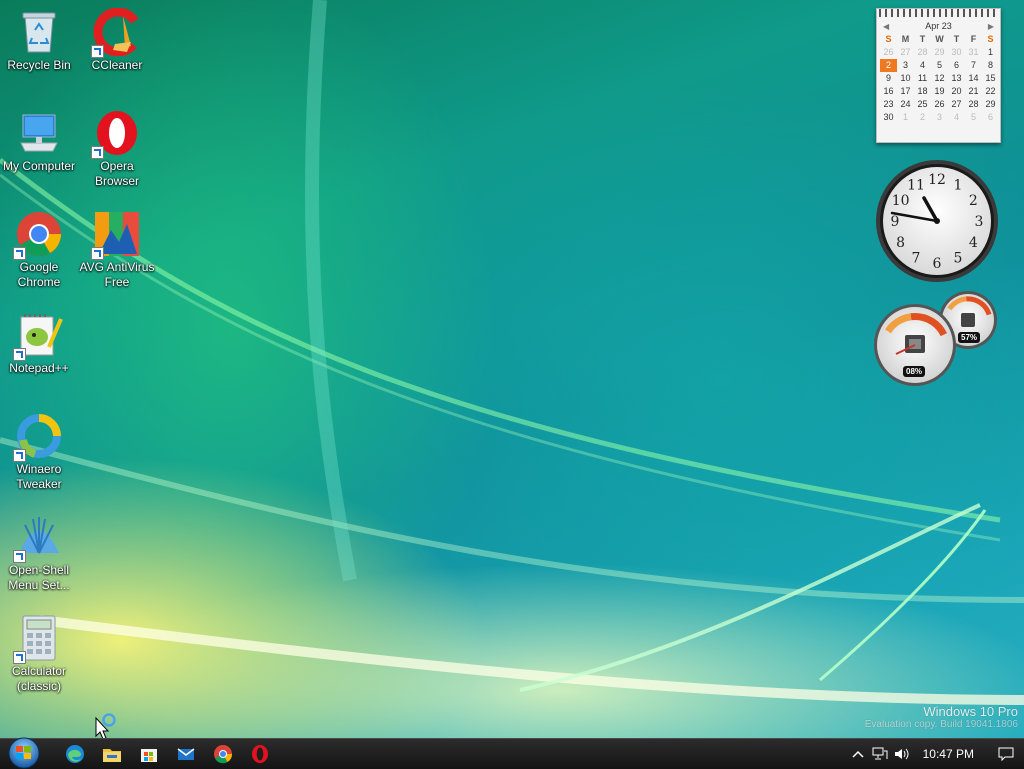 The height and width of the screenshot is (769, 1024). I want to click on cpu-meter-gadget, so click(937, 339).